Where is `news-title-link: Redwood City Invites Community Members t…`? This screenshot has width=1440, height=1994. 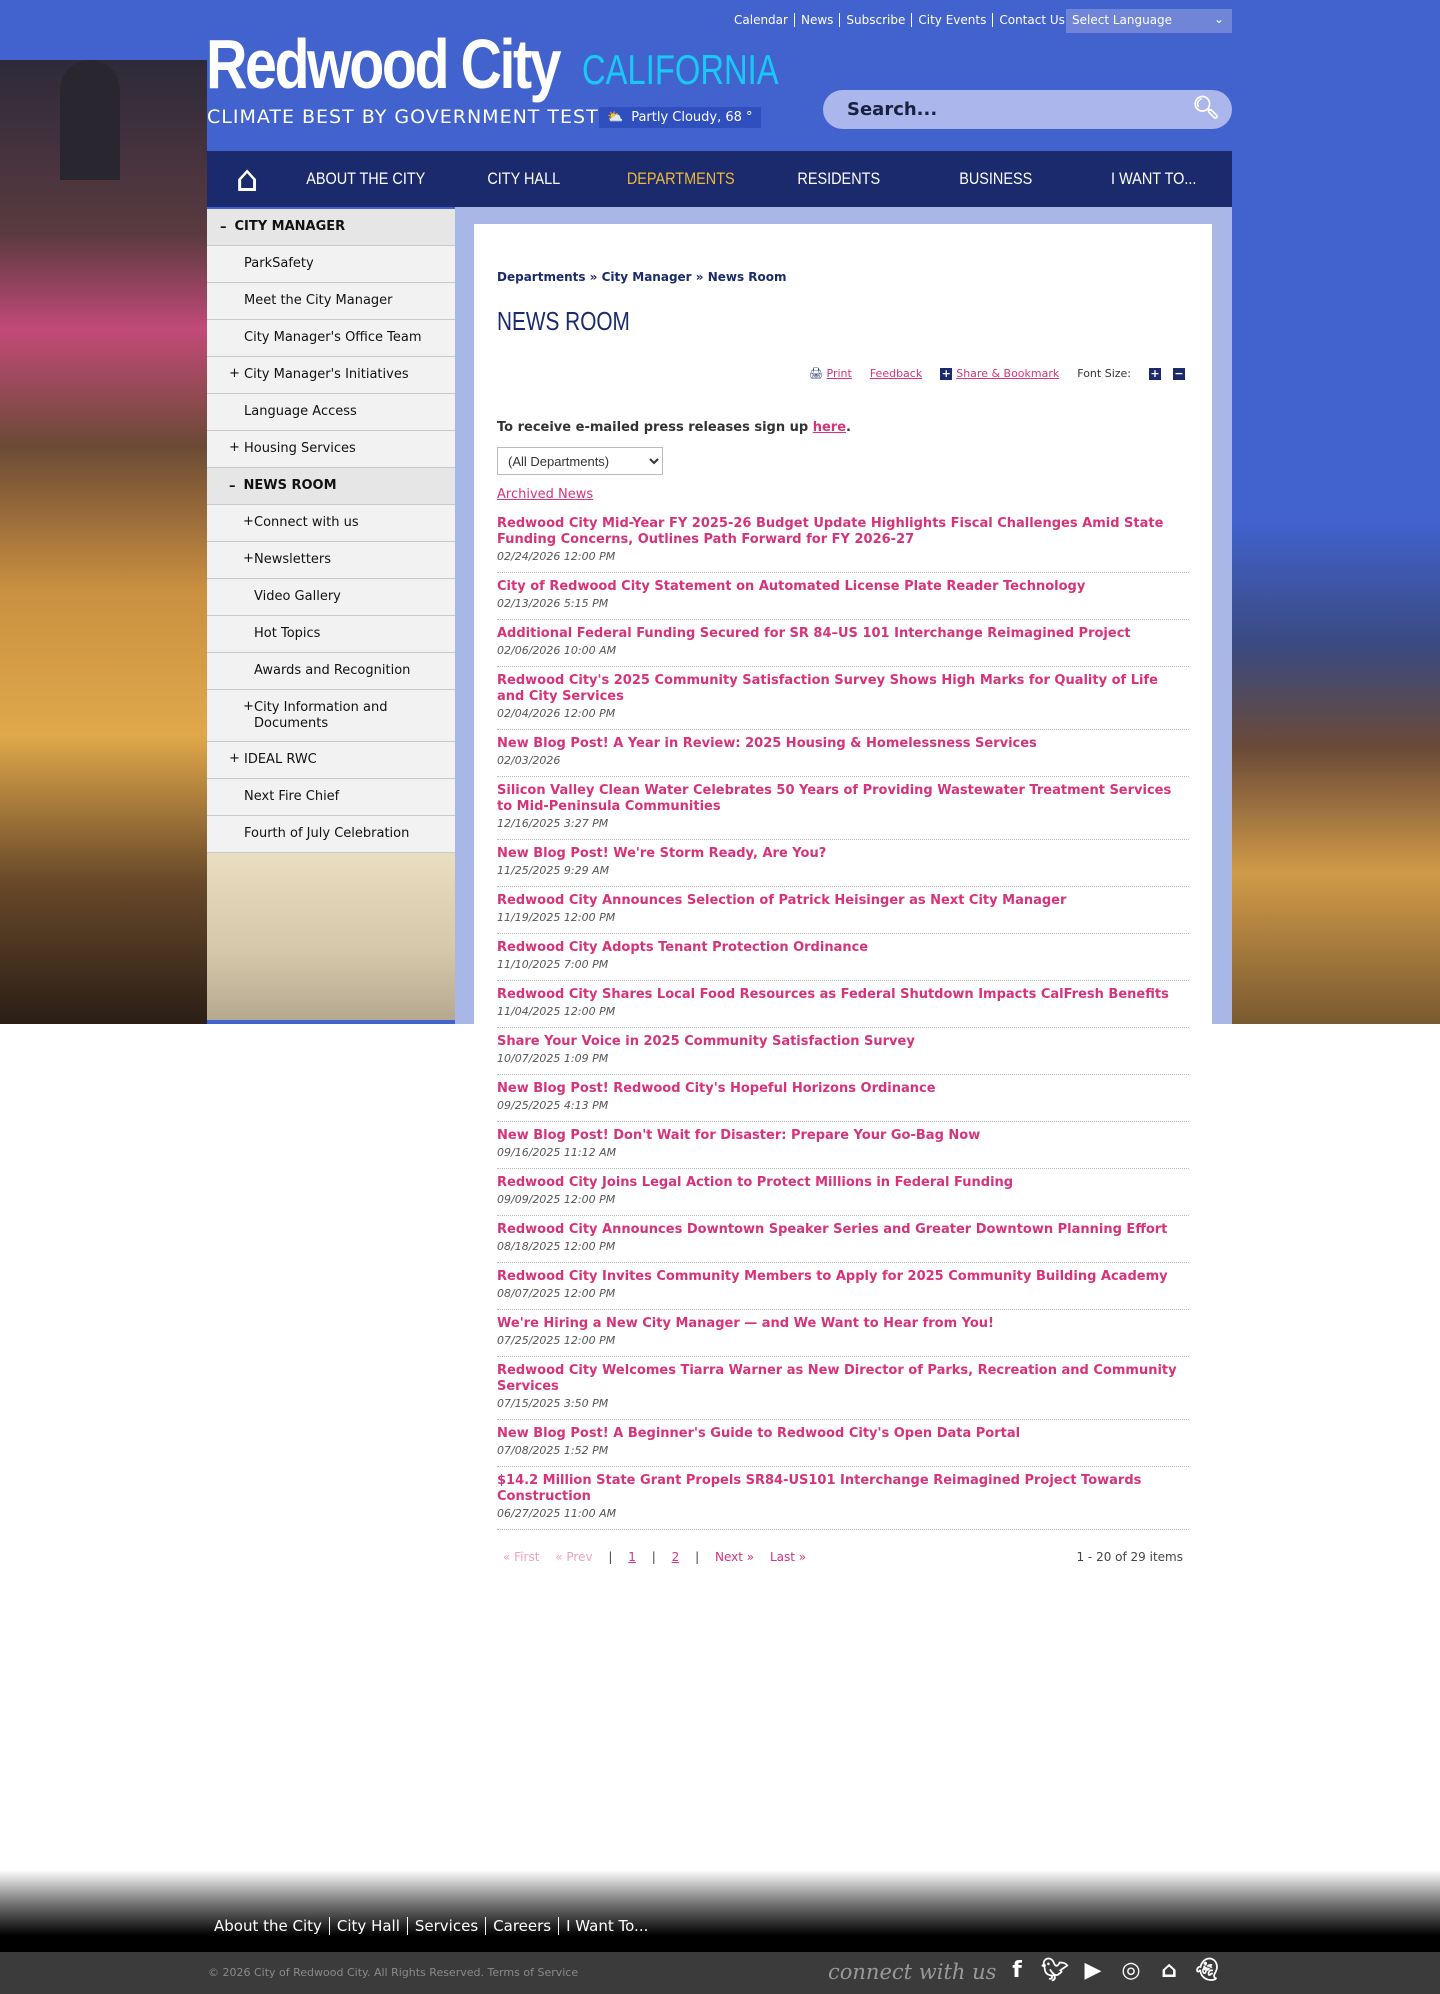 news-title-link: Redwood City Invites Community Members t… is located at coordinates (837, 1277).